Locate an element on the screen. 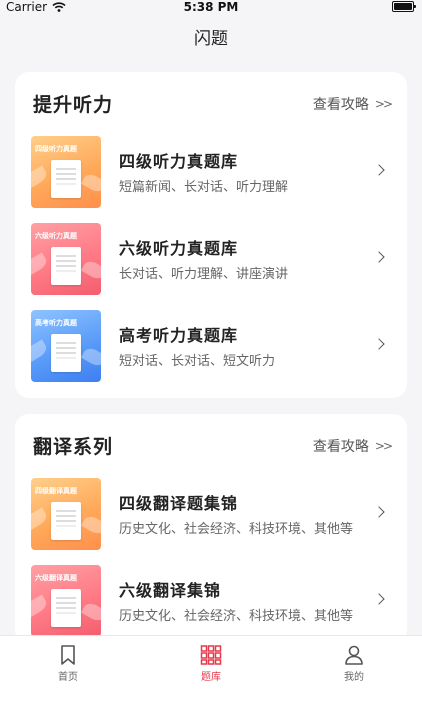 This screenshot has height=705, width=422. section-header: 提升听力 查看攻略 >> is located at coordinates (213, 104).